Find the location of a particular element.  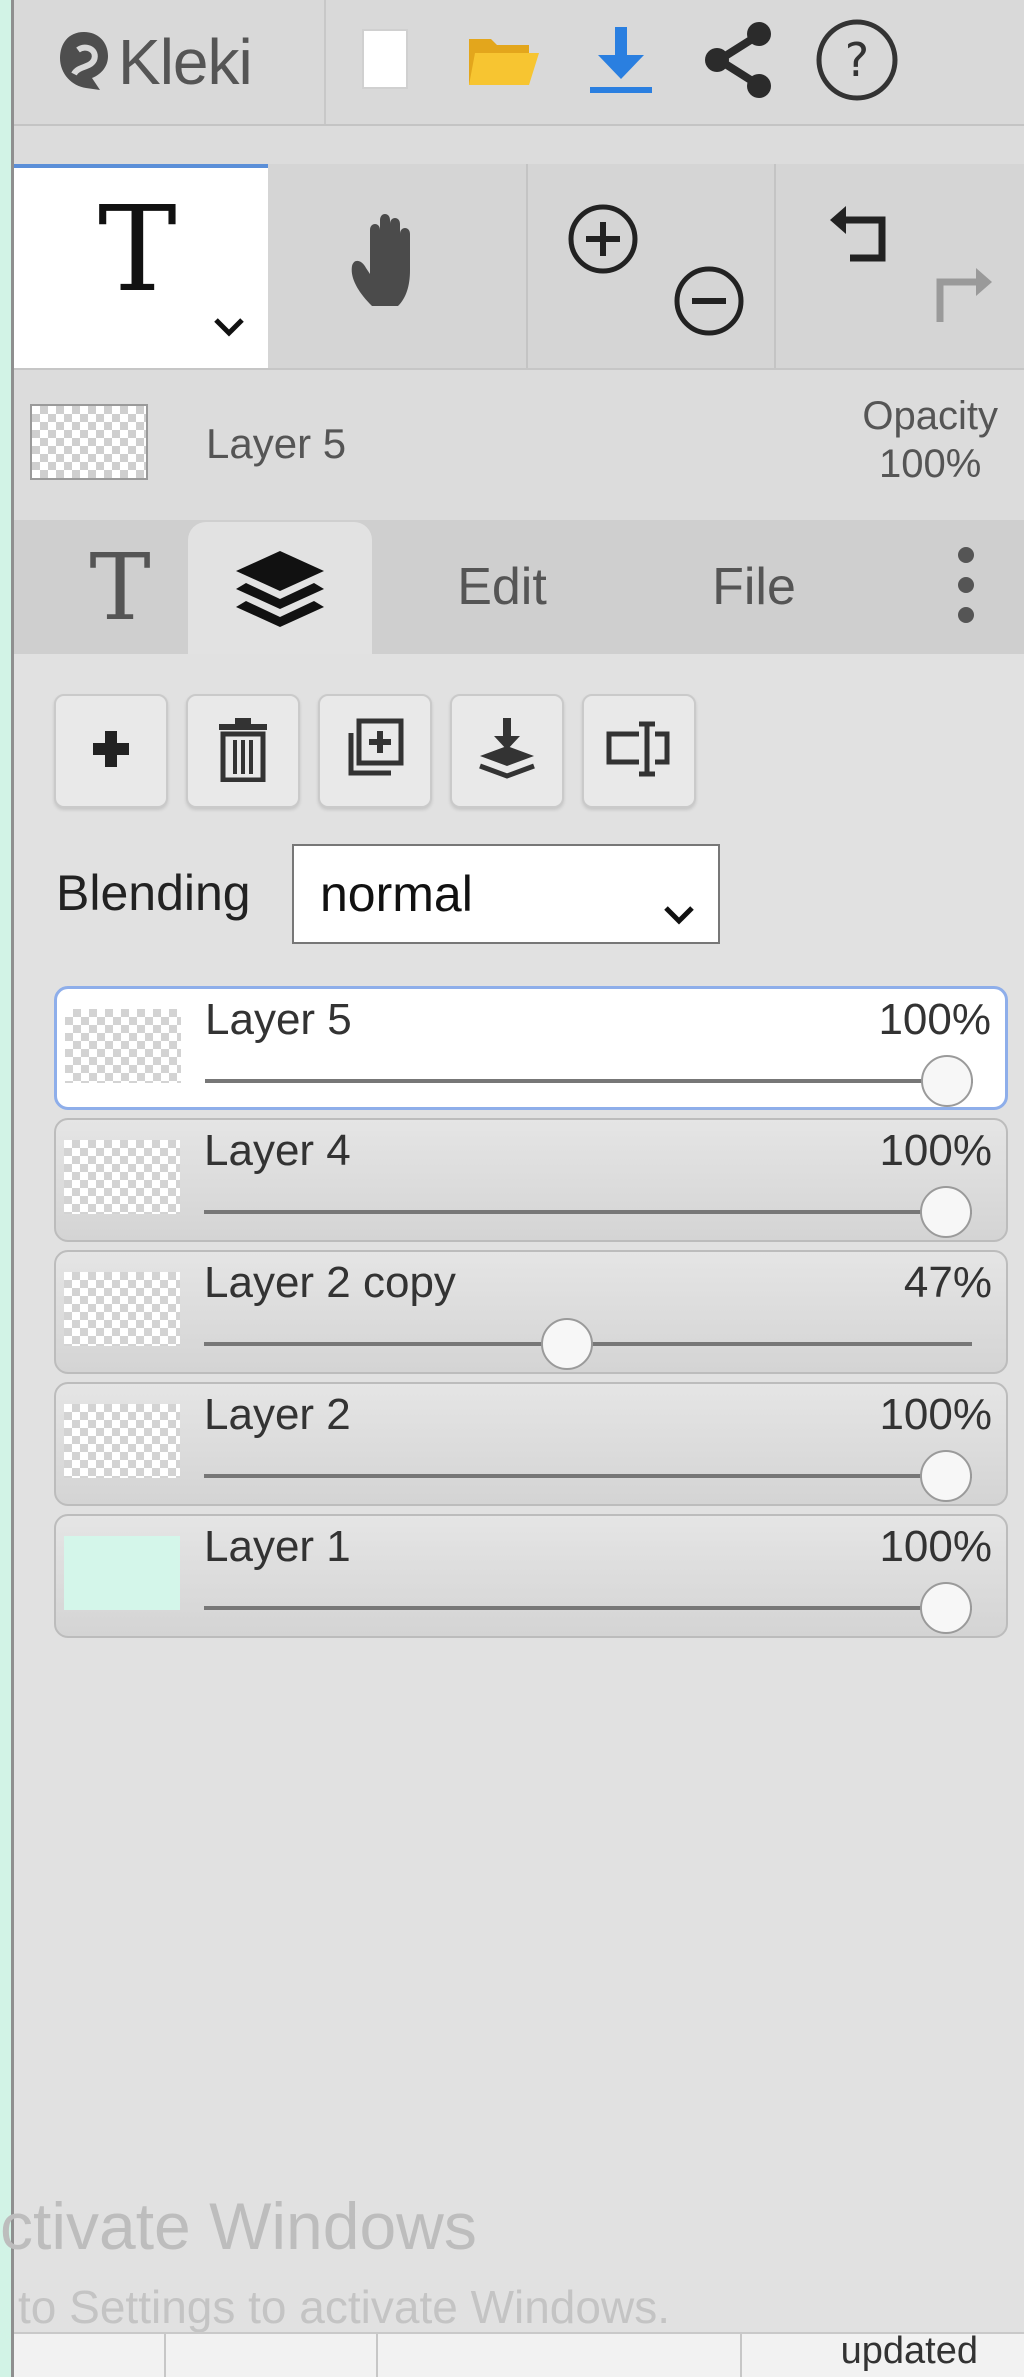

top-toolbar: Kleki ? is located at coordinates (519, 63).